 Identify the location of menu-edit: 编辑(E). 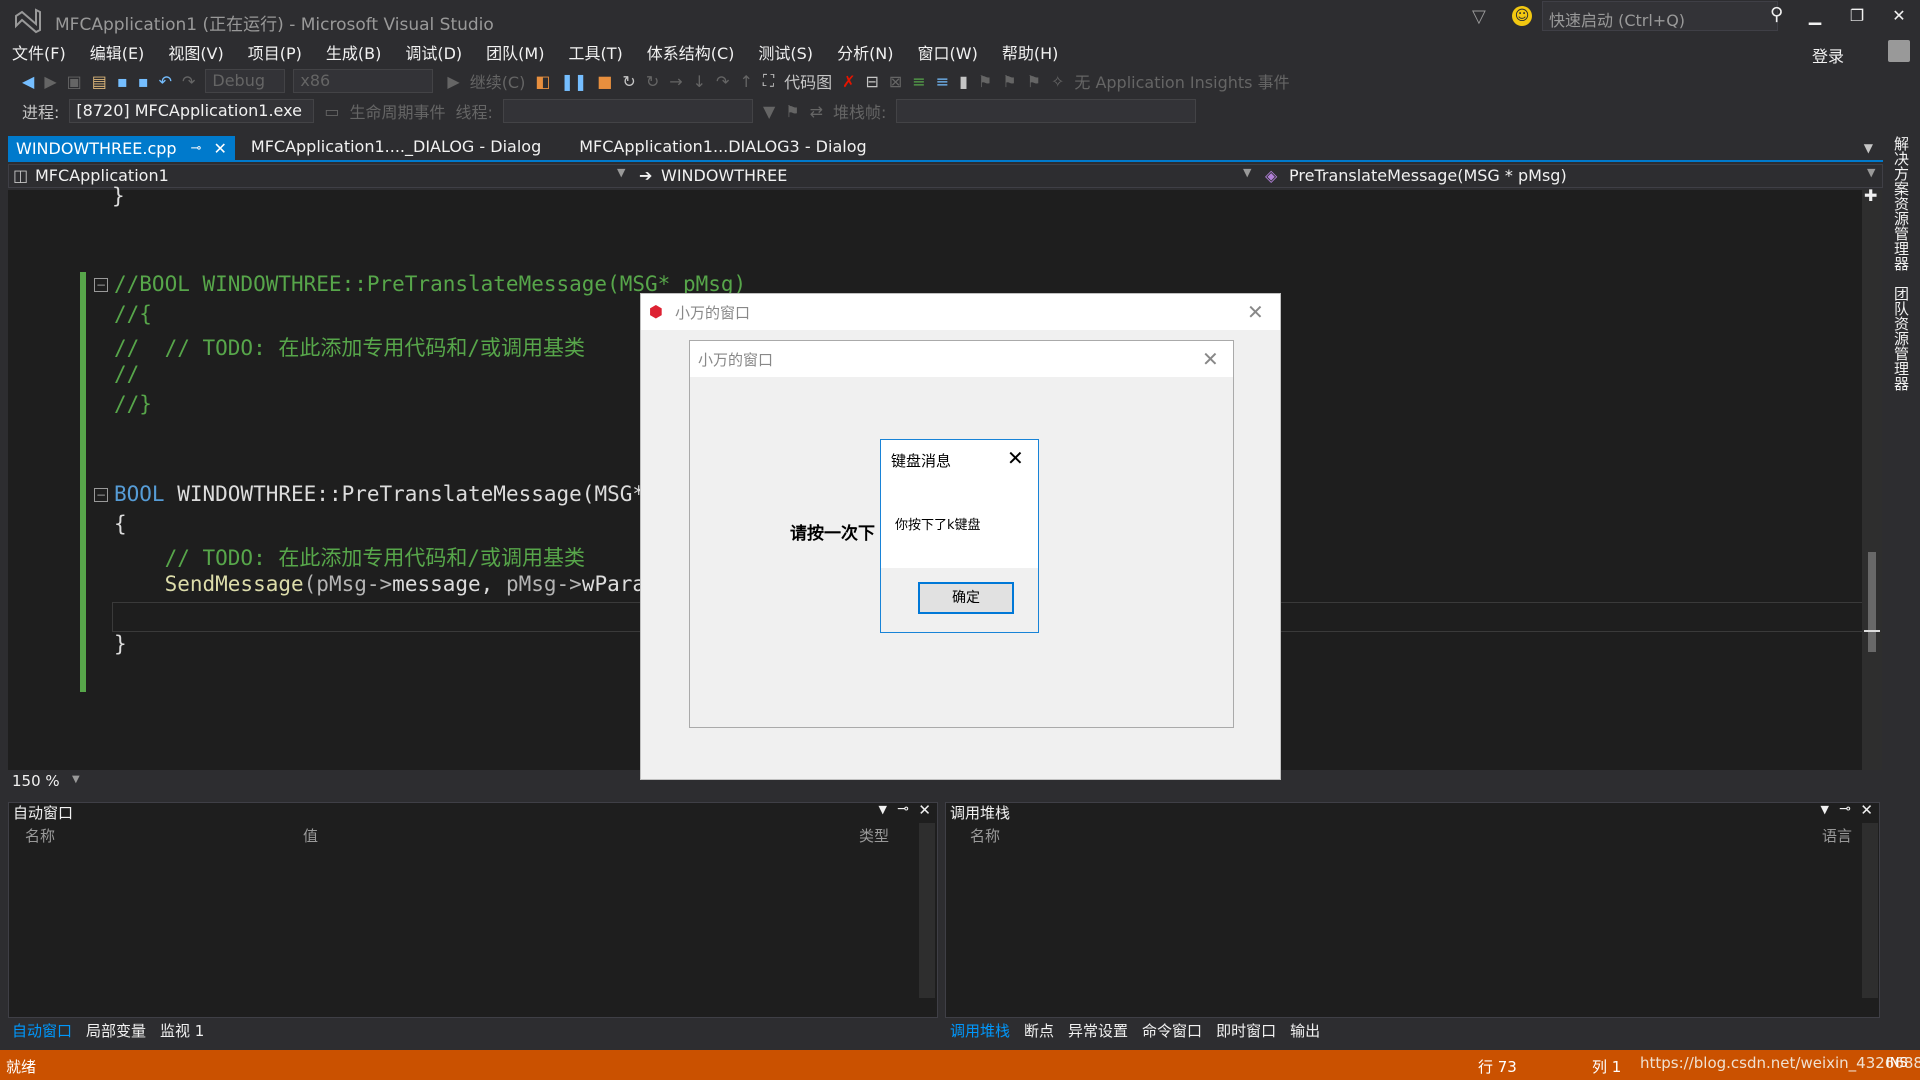
(117, 52).